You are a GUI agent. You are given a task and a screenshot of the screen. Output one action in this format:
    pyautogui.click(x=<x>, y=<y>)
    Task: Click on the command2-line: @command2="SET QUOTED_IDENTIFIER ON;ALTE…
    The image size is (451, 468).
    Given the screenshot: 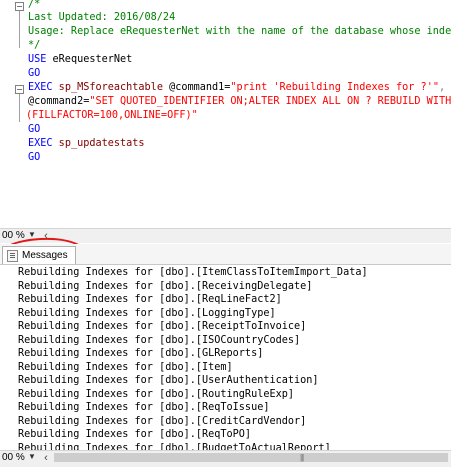 What is the action you would take?
    pyautogui.click(x=239, y=102)
    